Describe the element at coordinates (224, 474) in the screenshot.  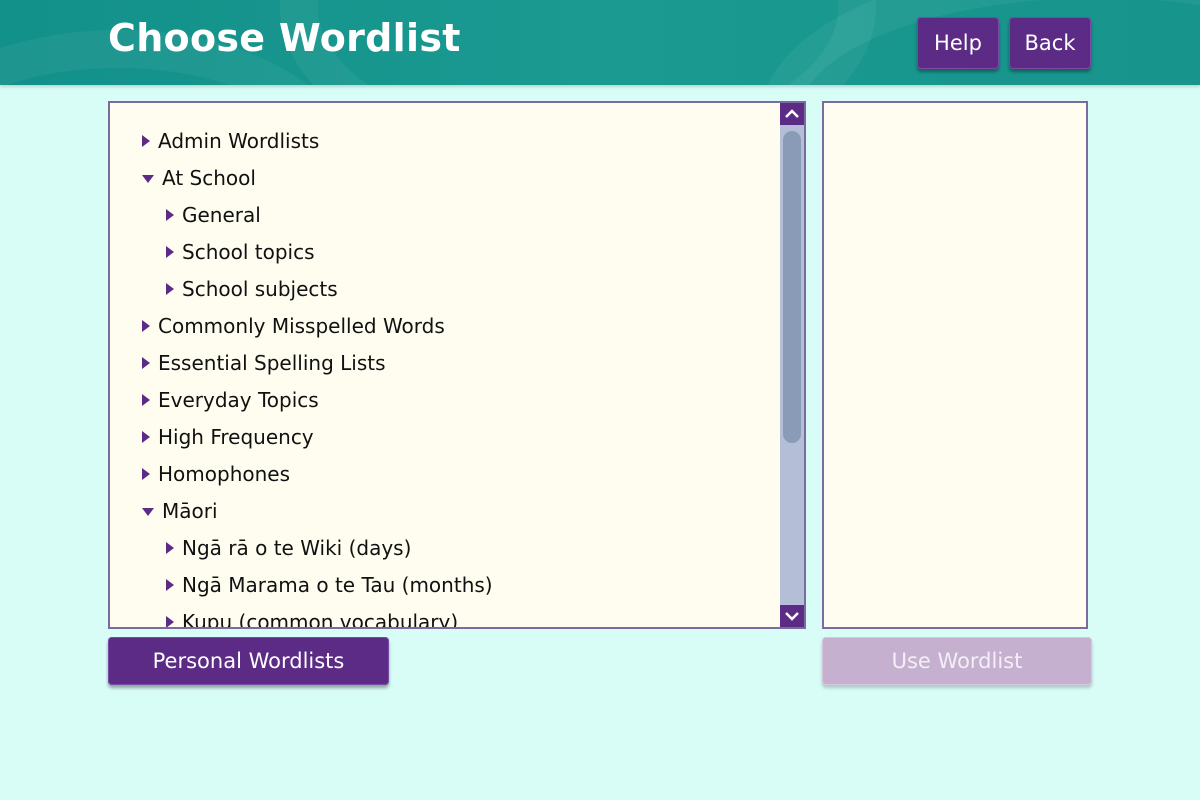
I see `tree-item-label: Homophones` at that location.